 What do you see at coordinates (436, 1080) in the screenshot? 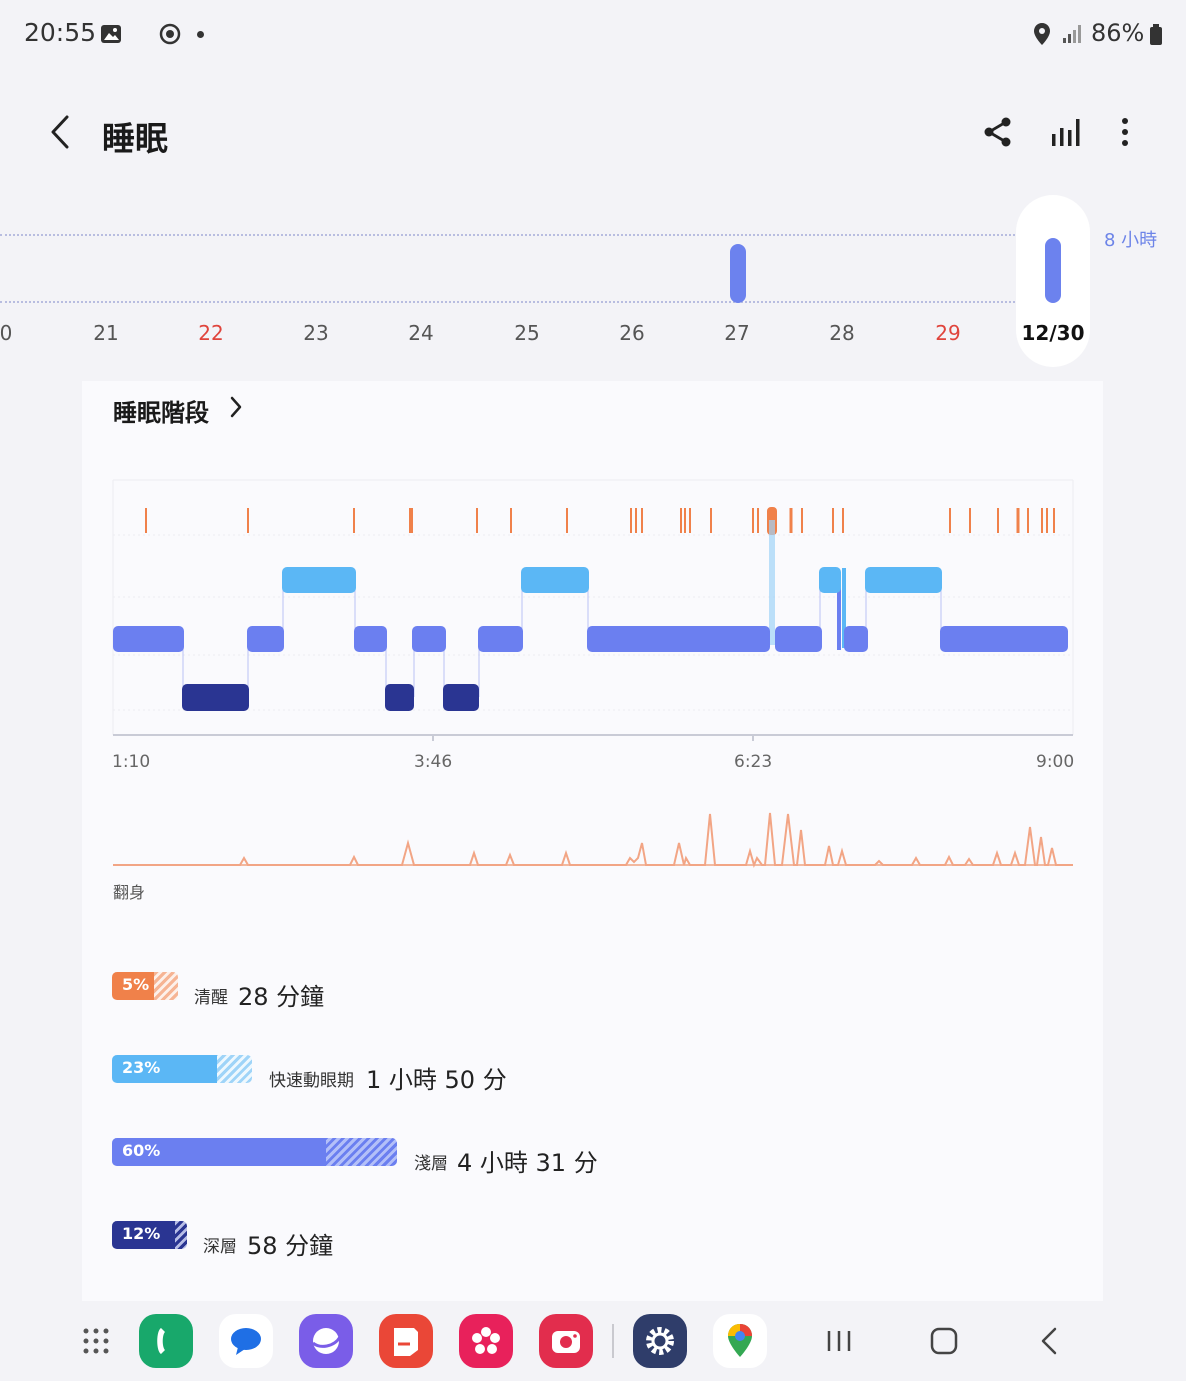
I see `rem-value: 1 小時 50 分` at bounding box center [436, 1080].